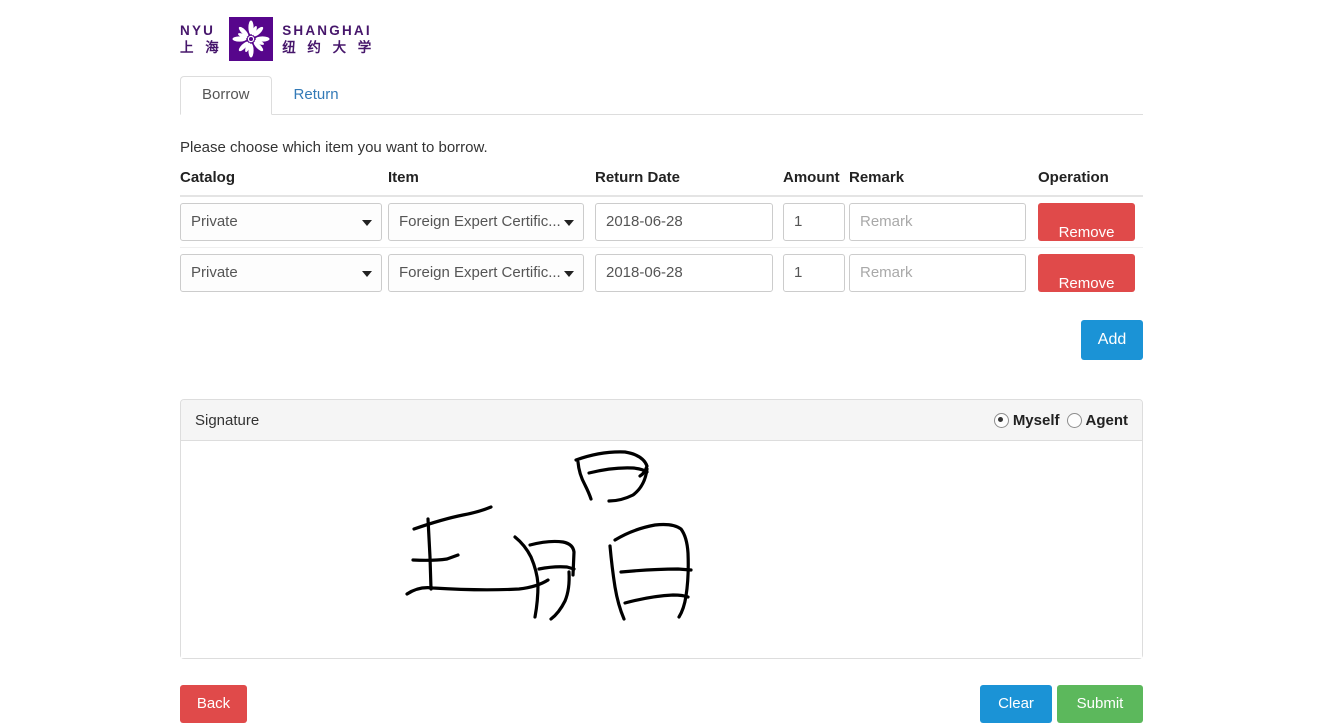 This screenshot has width=1335, height=723. Describe the element at coordinates (661, 420) in the screenshot. I see `signature-panel-header: Signature Myself Agent` at that location.